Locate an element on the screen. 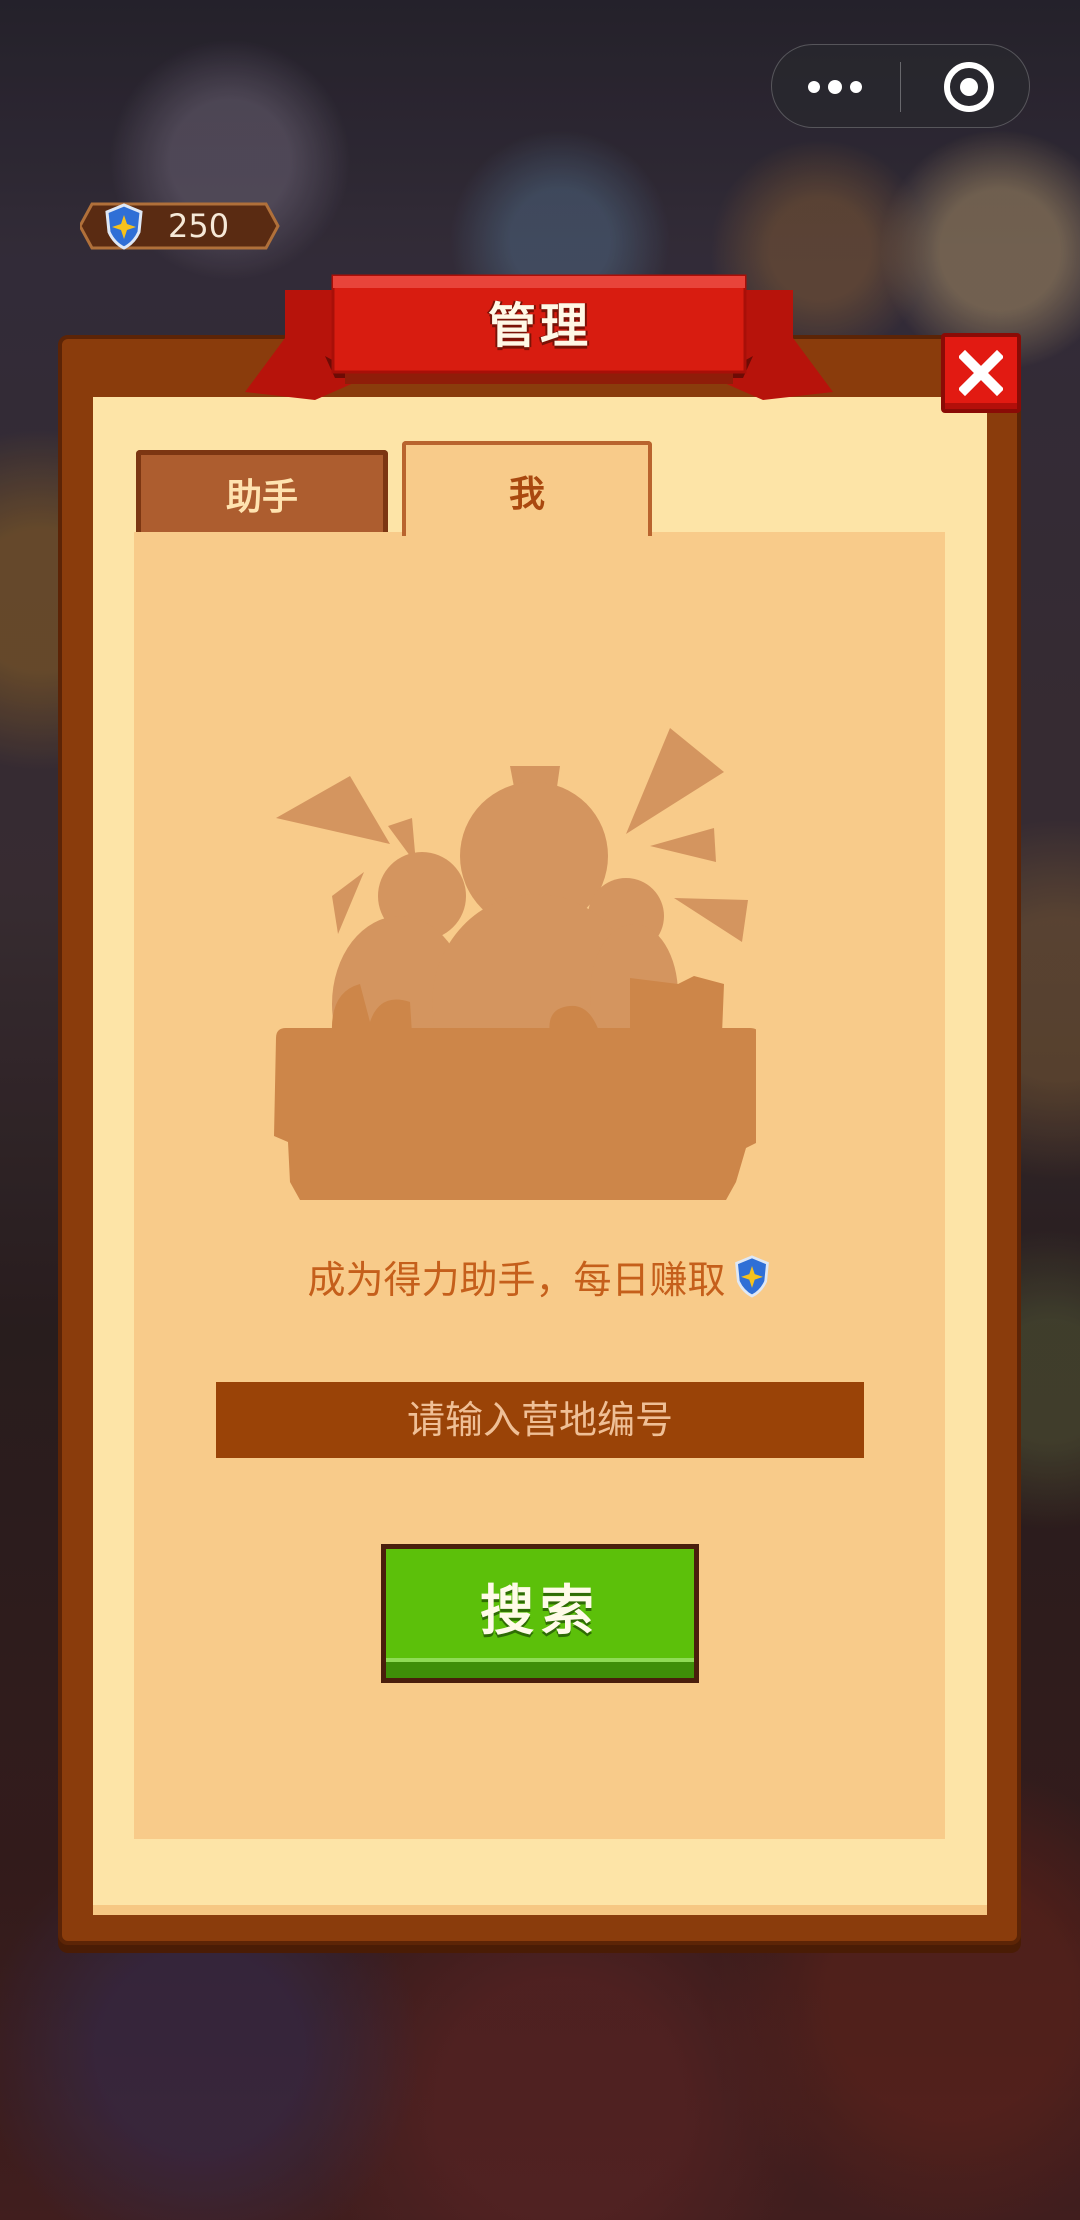 The width and height of the screenshot is (1080, 2220). tab-me: 我 is located at coordinates (527, 488).